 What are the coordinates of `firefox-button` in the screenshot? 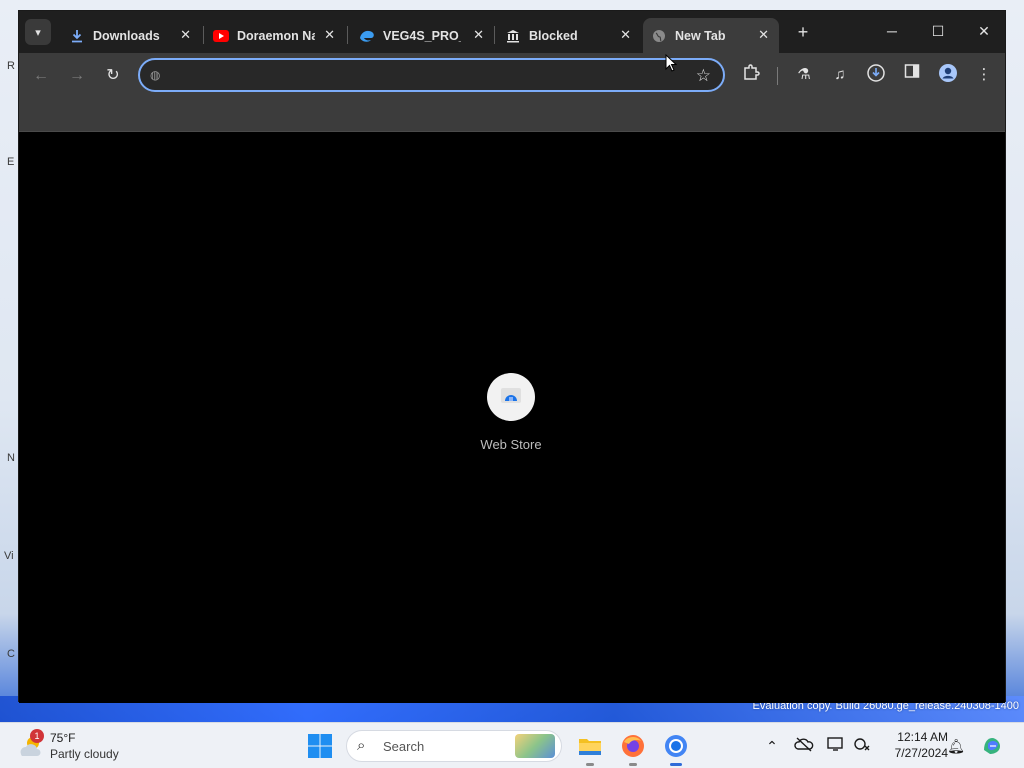 It's located at (633, 749).